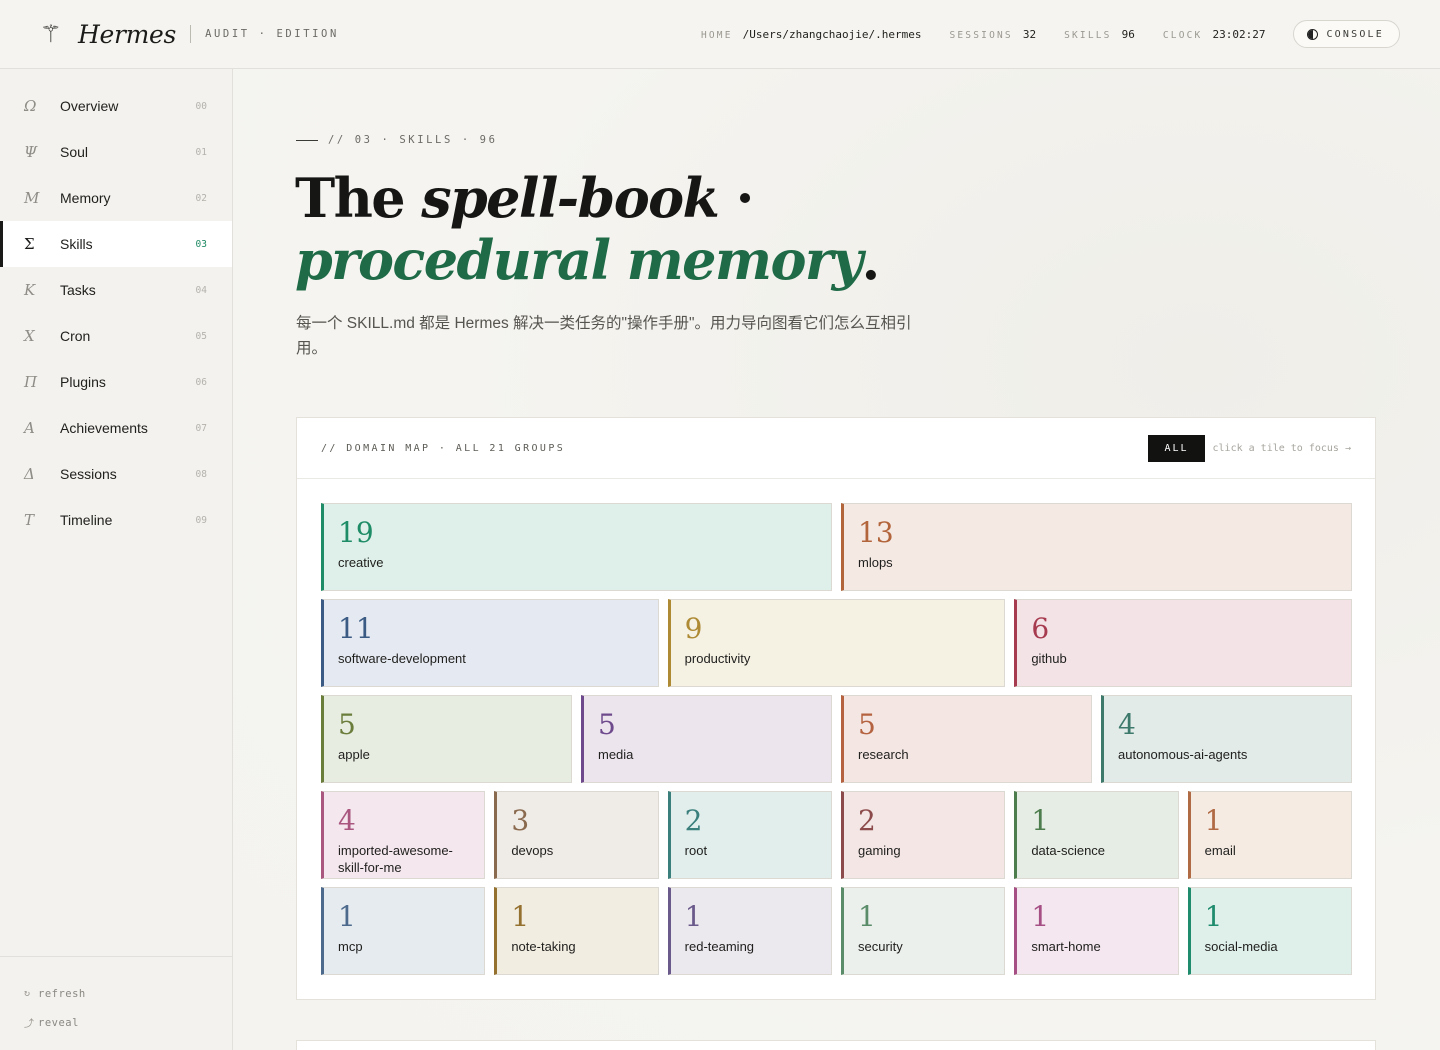 The image size is (1440, 1050). I want to click on sidebar-item-number: 04, so click(201, 290).